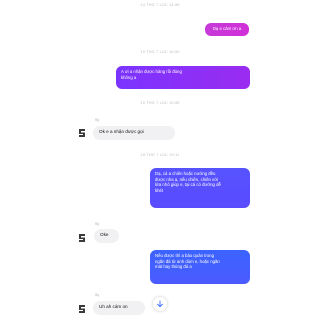 This screenshot has width=320, height=320. Describe the element at coordinates (173, 267) in the screenshot. I see `message-text: mát hay thùng đá a` at that location.